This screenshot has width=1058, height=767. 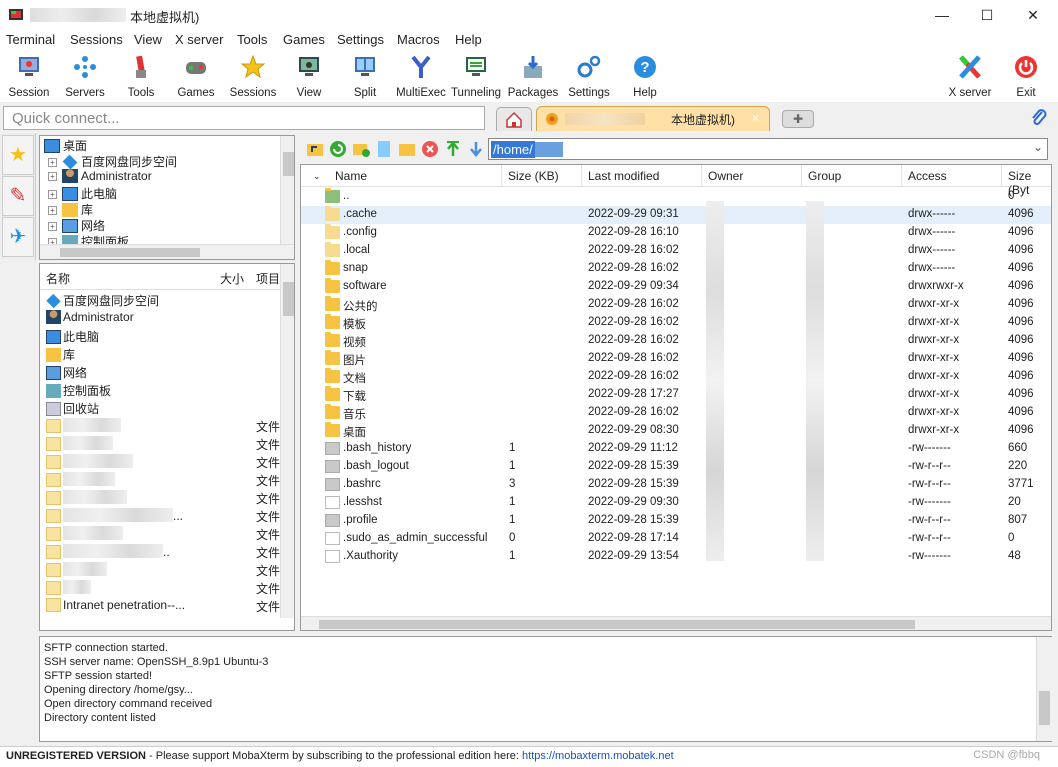 I want to click on local-file-row: 库, so click(x=164, y=355).